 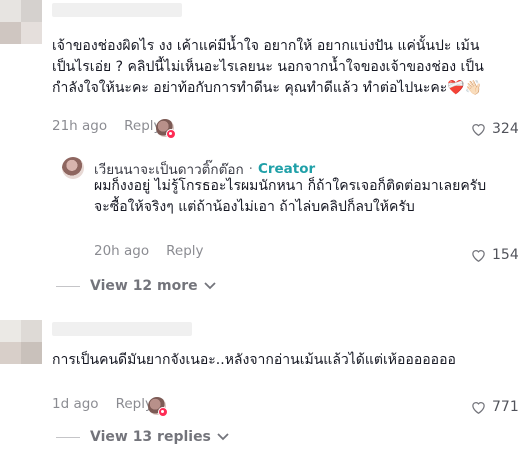 I want to click on view-more-label: View 12 more, so click(x=144, y=286).